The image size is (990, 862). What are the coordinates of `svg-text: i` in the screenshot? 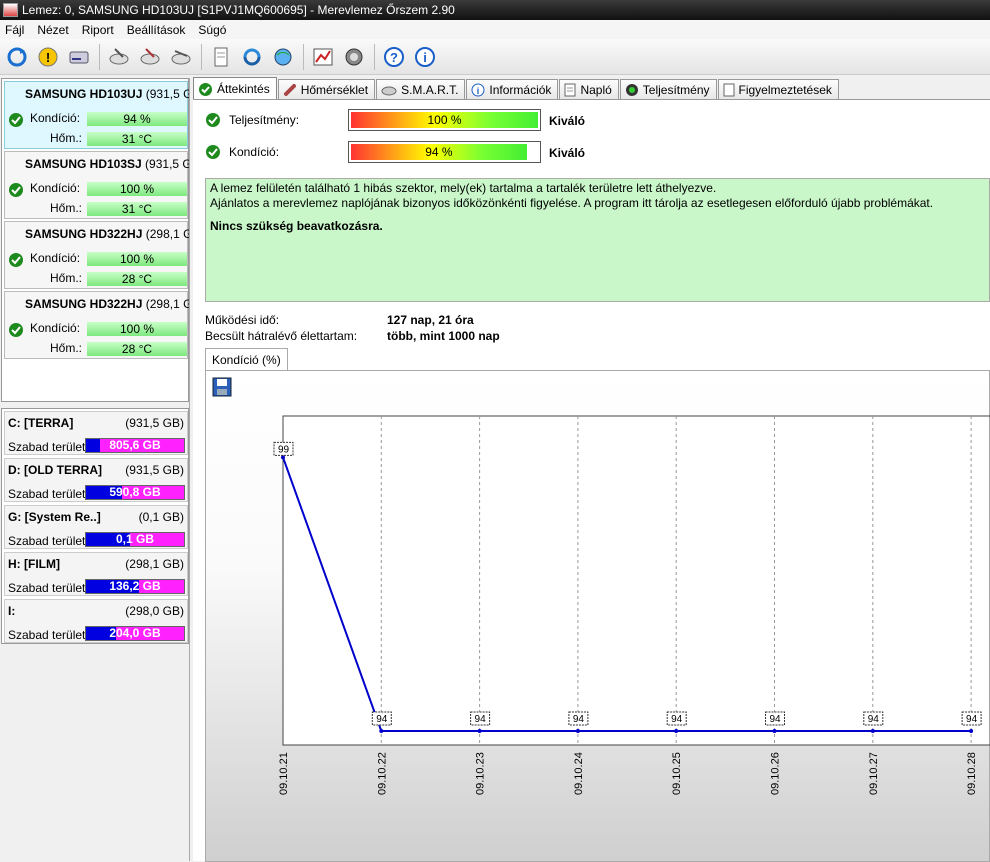 It's located at (478, 91).